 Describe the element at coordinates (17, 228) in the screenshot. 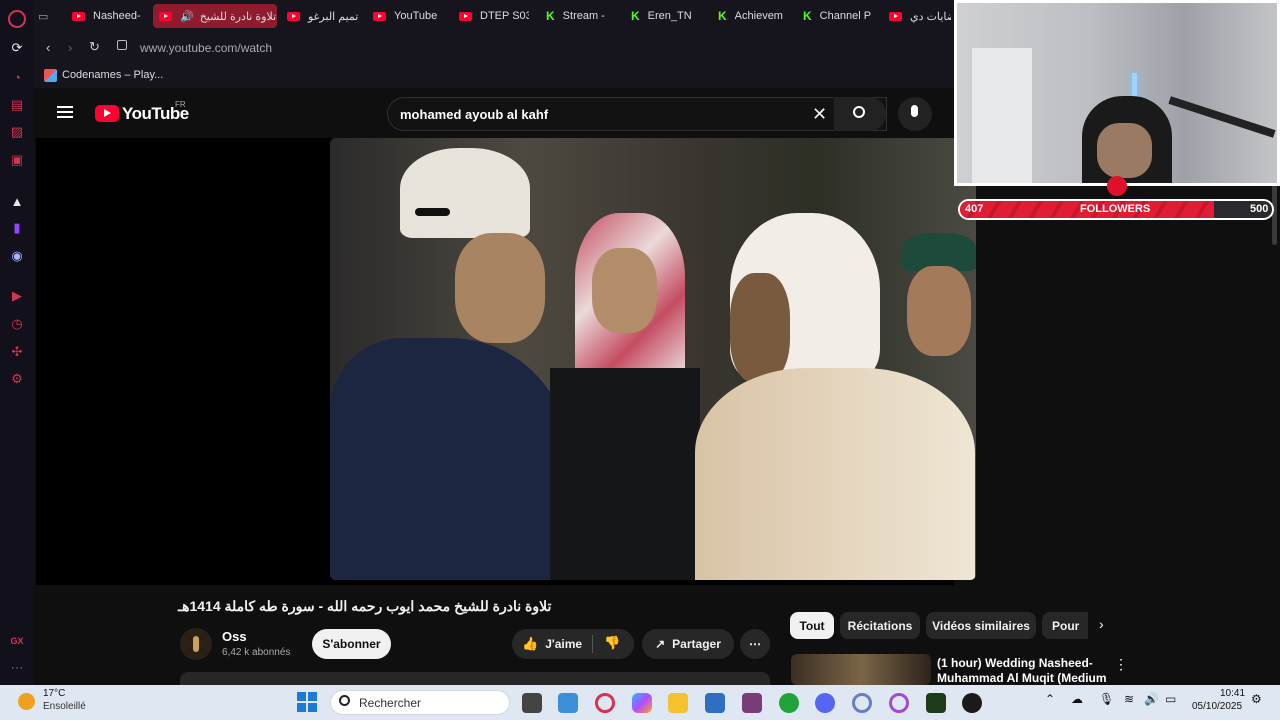

I see `twitch-icon: ▮` at that location.